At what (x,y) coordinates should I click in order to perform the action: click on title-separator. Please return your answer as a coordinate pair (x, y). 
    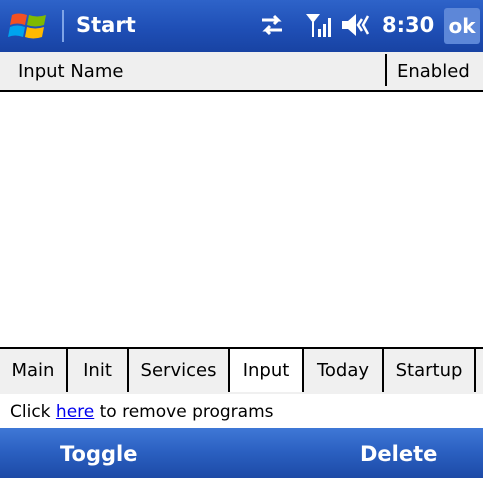
    Looking at the image, I should click on (63, 26).